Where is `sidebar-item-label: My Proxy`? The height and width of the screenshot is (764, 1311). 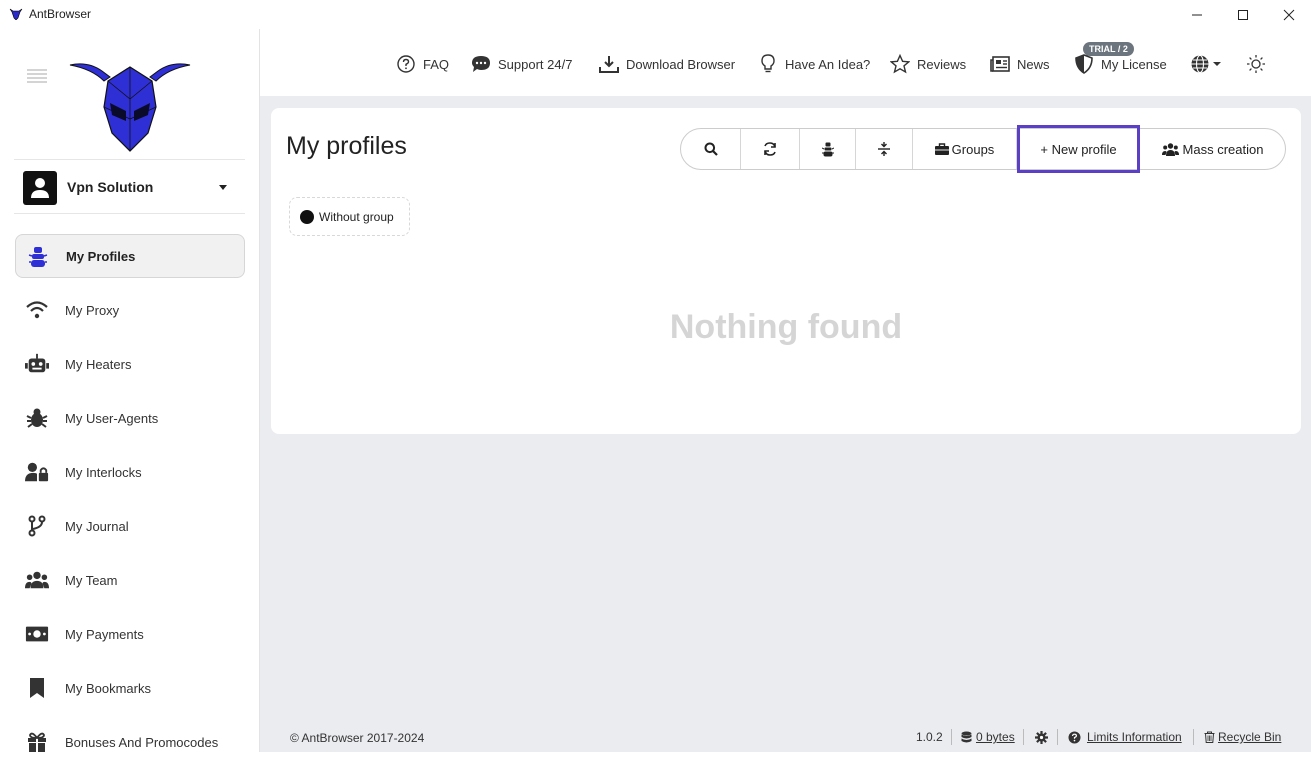
sidebar-item-label: My Proxy is located at coordinates (92, 310).